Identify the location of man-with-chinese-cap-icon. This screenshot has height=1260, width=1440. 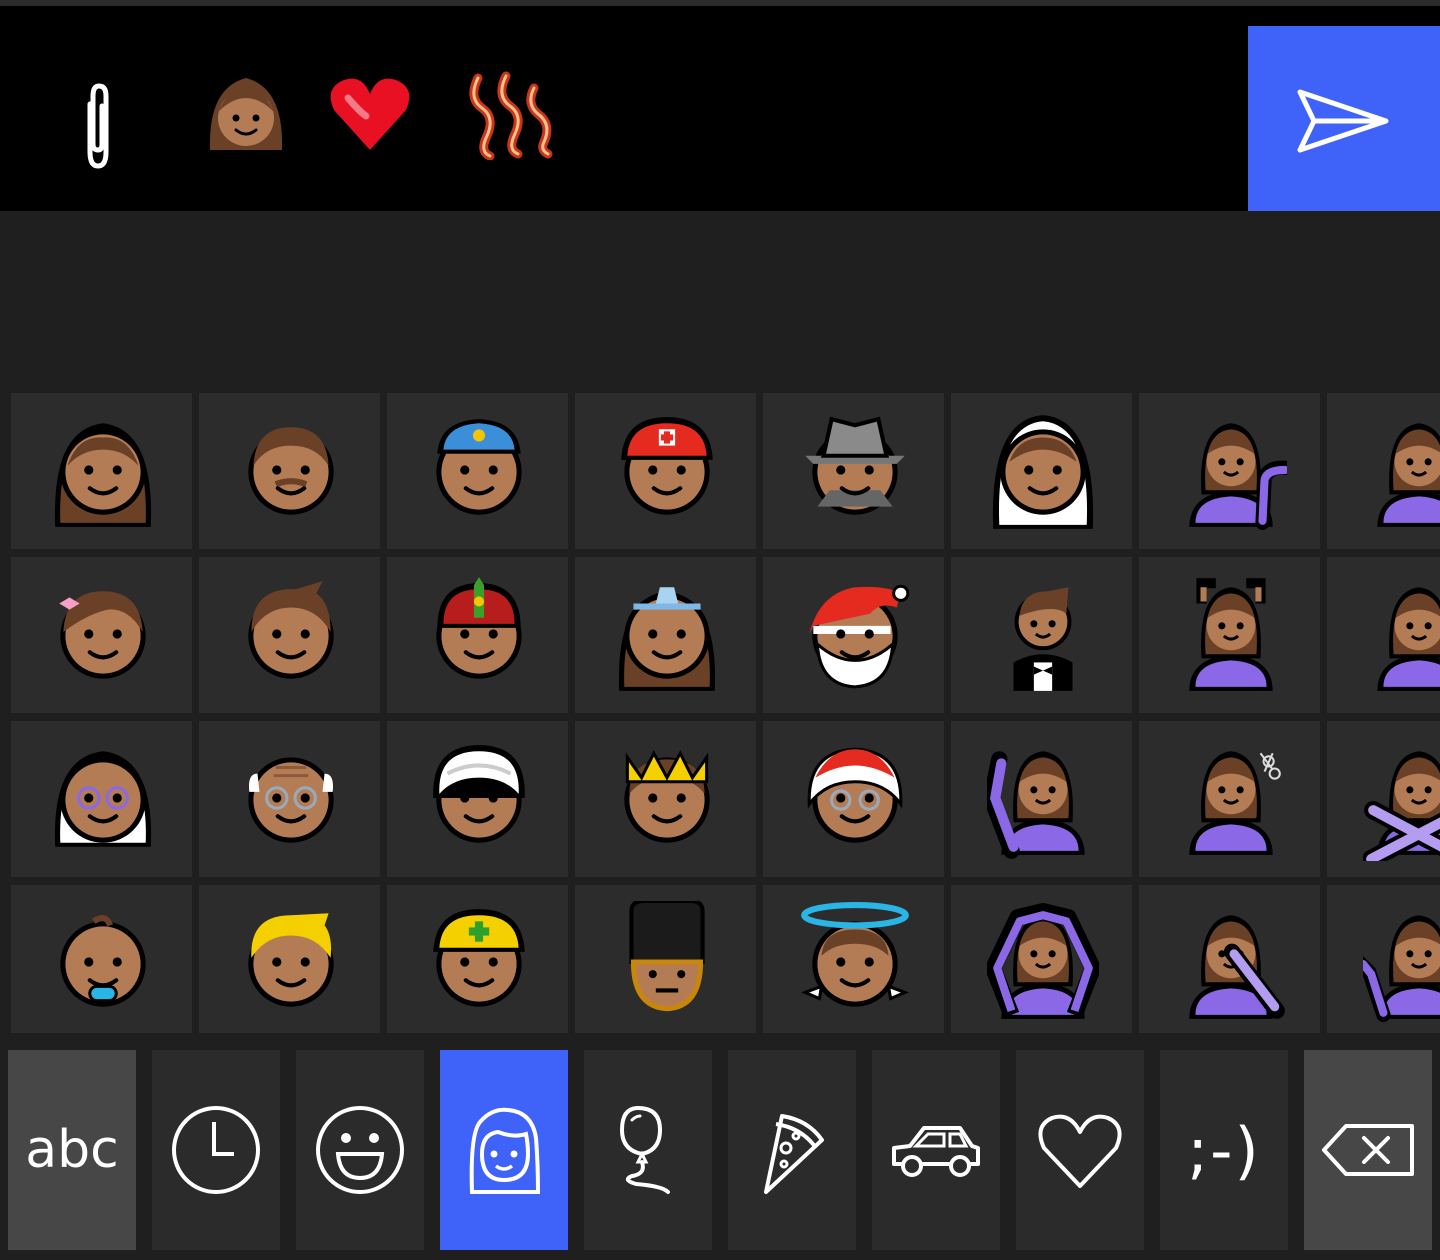
(479, 628).